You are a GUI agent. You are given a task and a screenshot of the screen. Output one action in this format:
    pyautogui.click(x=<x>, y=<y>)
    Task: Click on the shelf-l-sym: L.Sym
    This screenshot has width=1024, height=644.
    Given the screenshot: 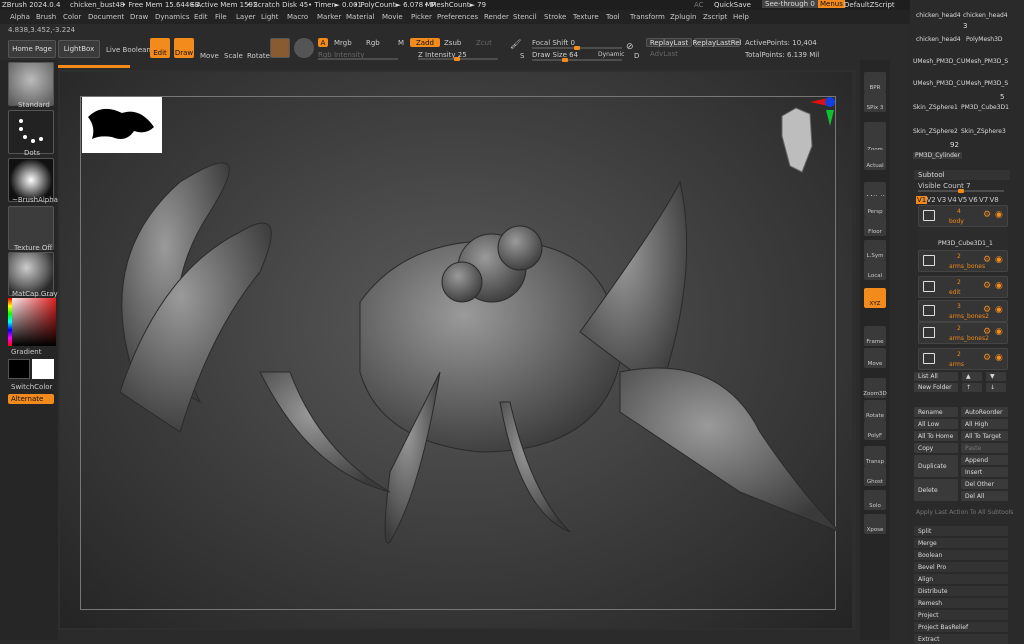 What is the action you would take?
    pyautogui.click(x=875, y=250)
    